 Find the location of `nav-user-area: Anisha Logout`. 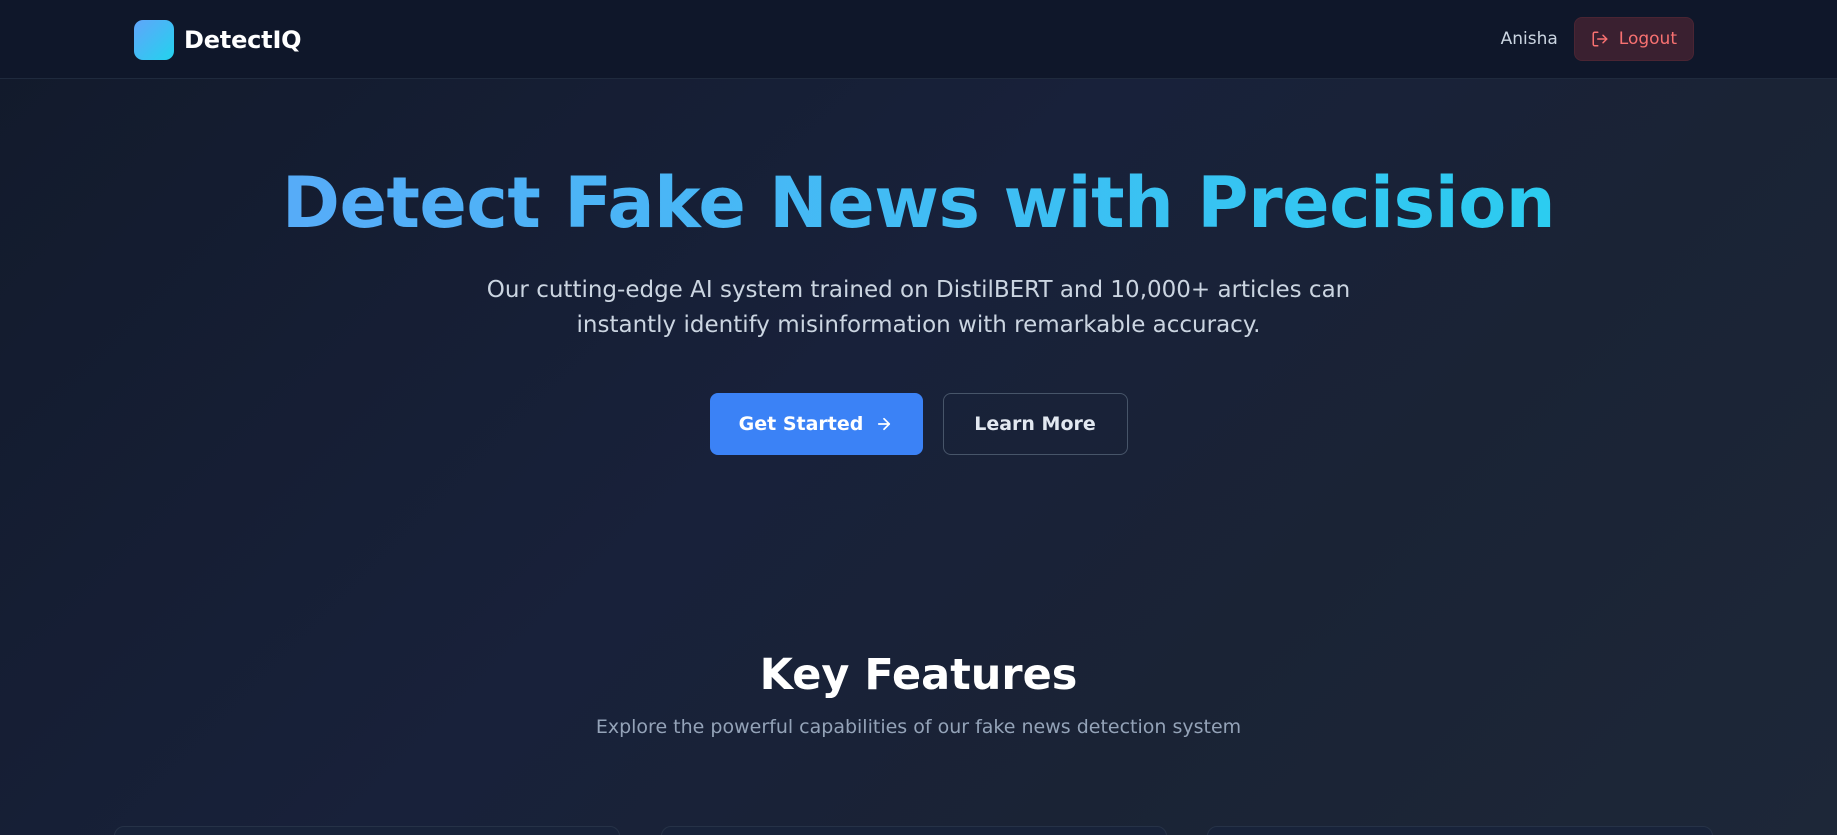

nav-user-area: Anisha Logout is located at coordinates (1597, 39).